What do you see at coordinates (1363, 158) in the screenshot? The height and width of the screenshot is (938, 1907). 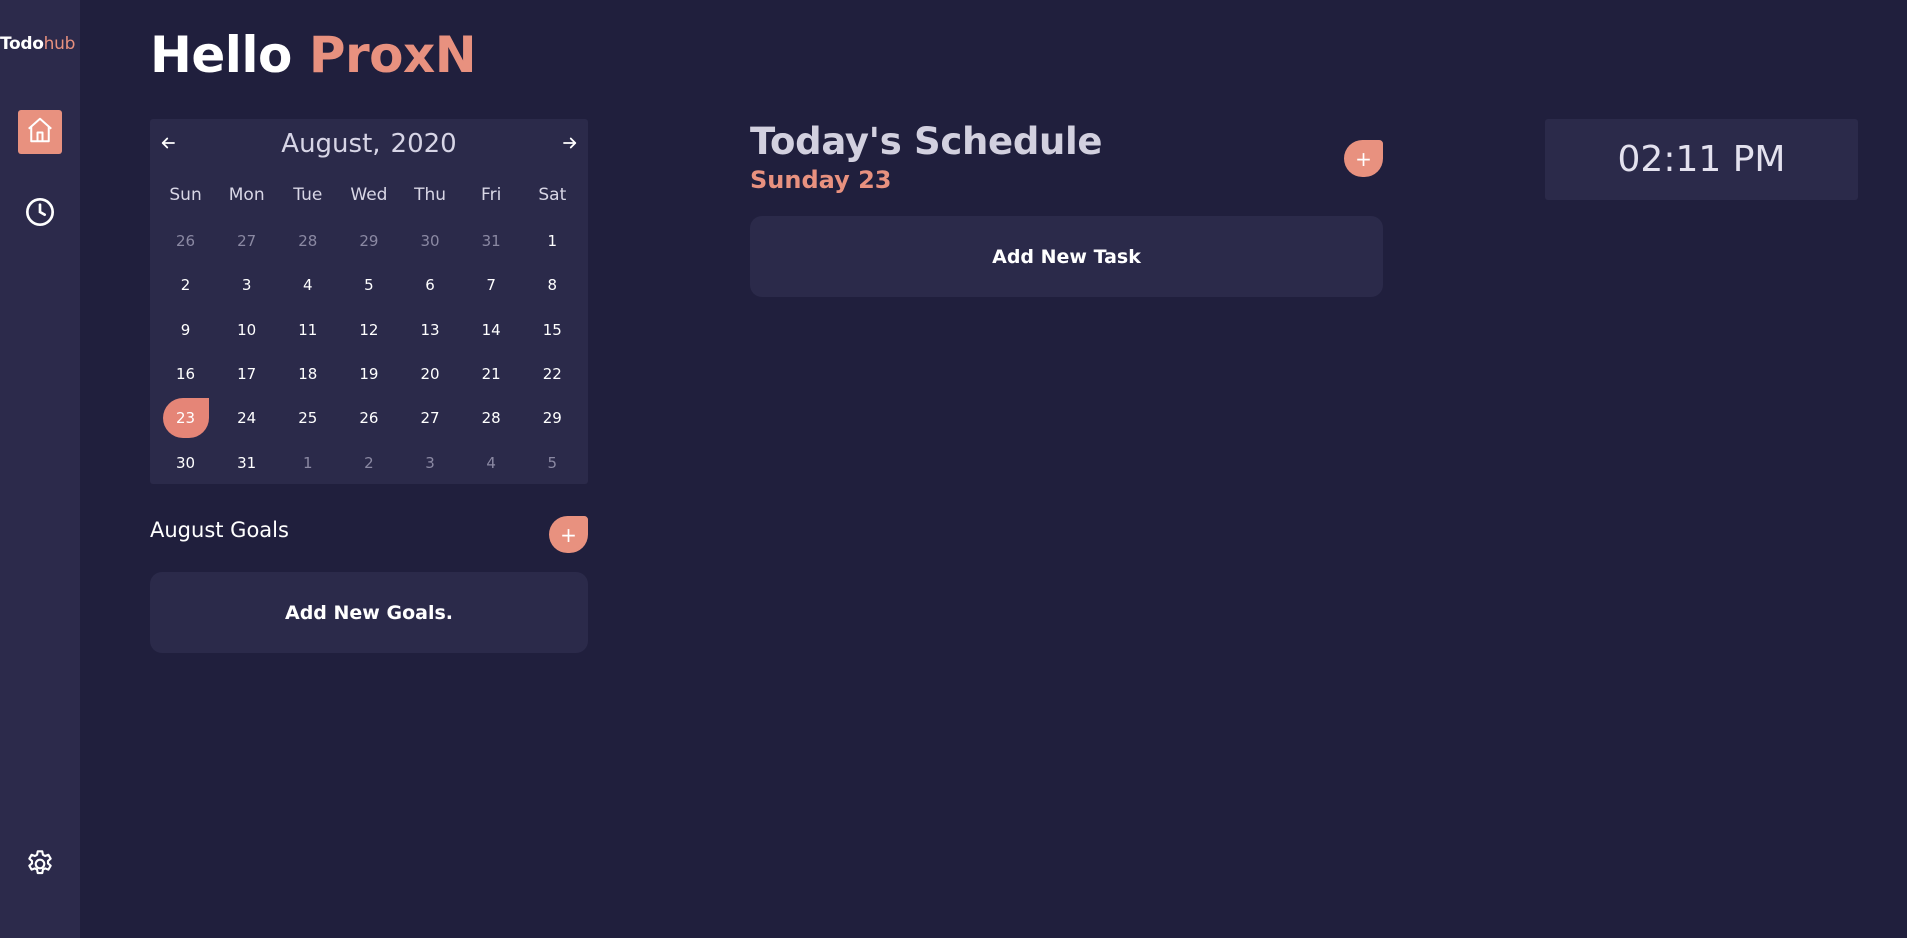 I see `add-task-button: +` at bounding box center [1363, 158].